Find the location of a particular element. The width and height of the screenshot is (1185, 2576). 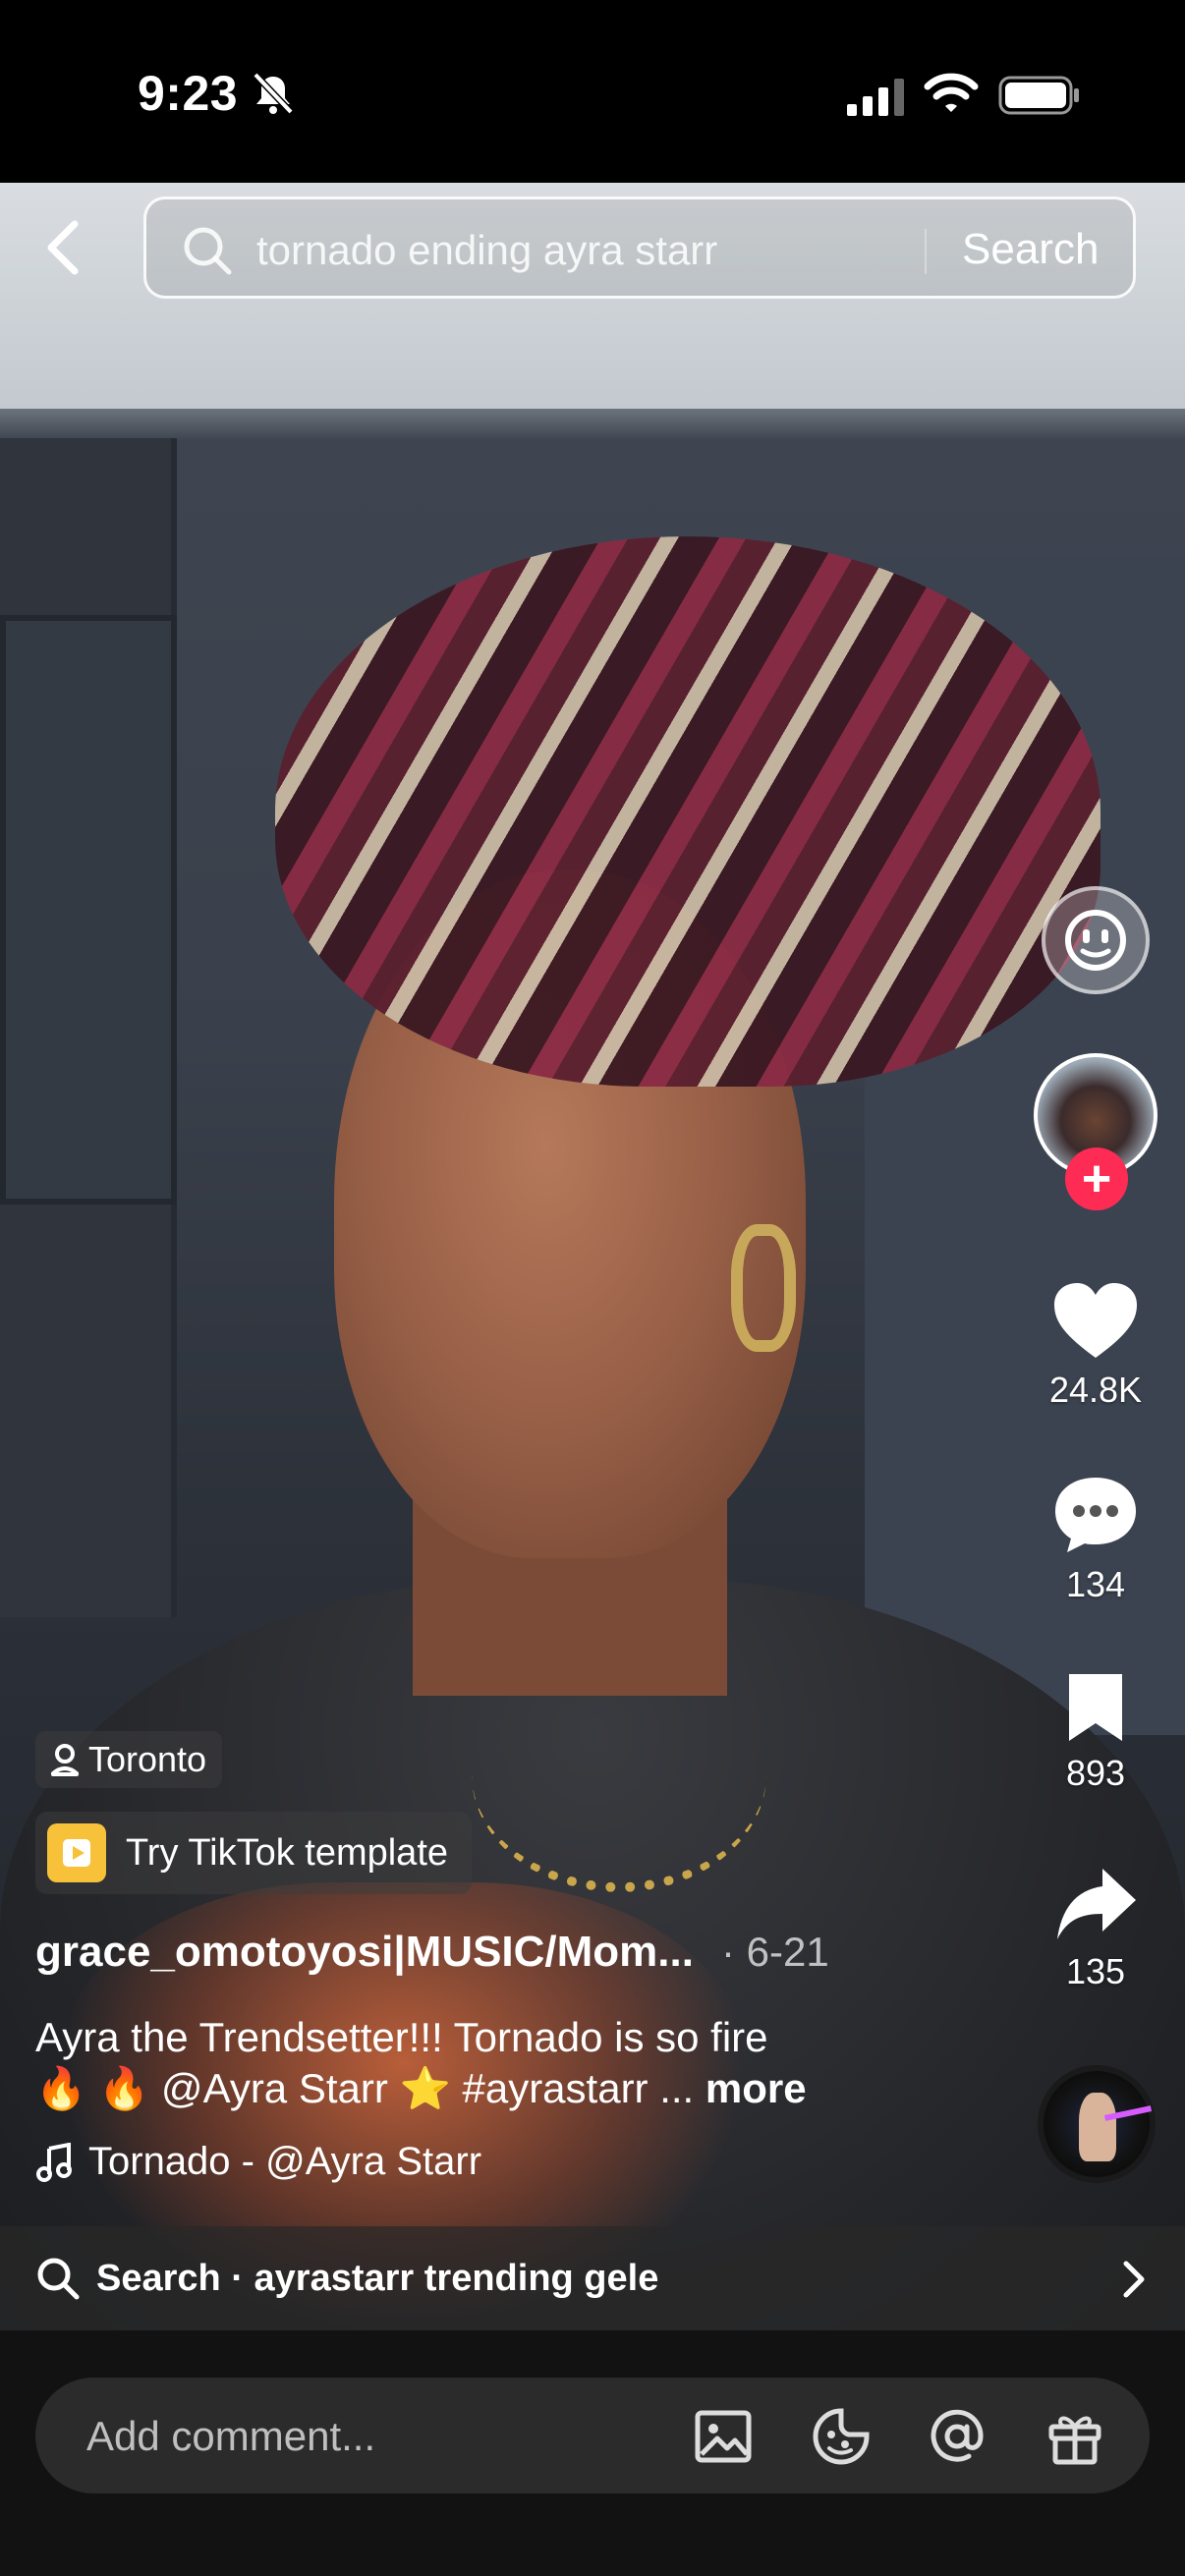

mention-icon is located at coordinates (957, 2436).